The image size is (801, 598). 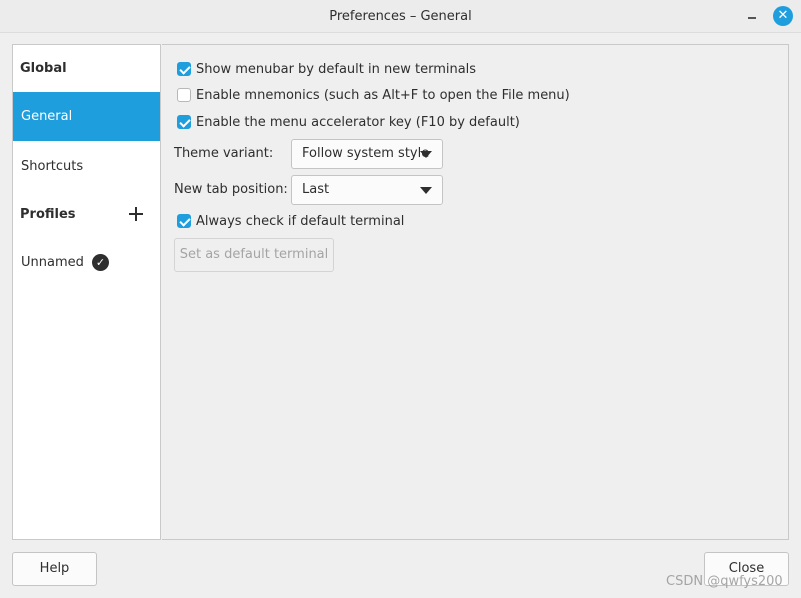 I want to click on always-check-default-checkbox, so click(x=184, y=221).